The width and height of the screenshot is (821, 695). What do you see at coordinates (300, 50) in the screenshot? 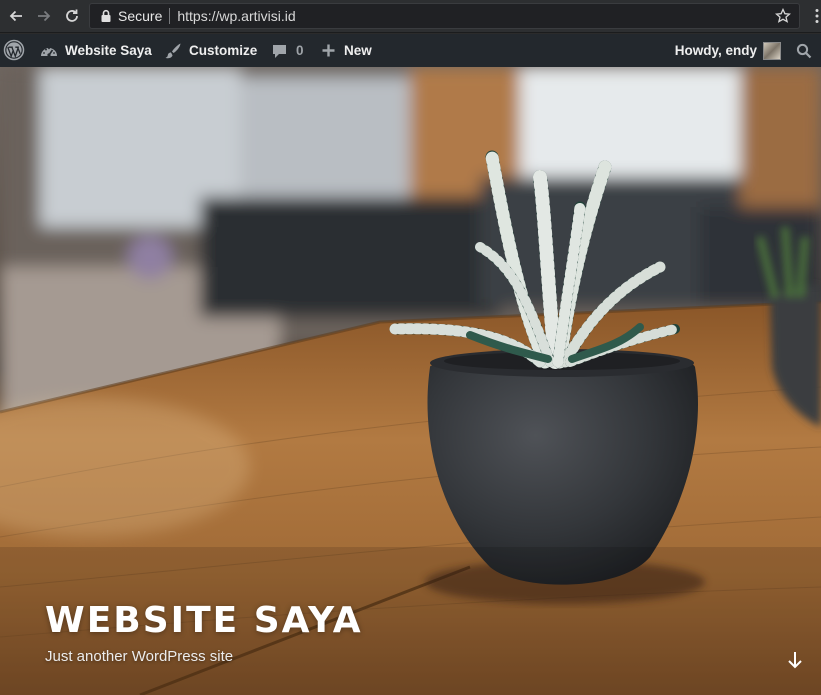
I see `comments-count: 0` at bounding box center [300, 50].